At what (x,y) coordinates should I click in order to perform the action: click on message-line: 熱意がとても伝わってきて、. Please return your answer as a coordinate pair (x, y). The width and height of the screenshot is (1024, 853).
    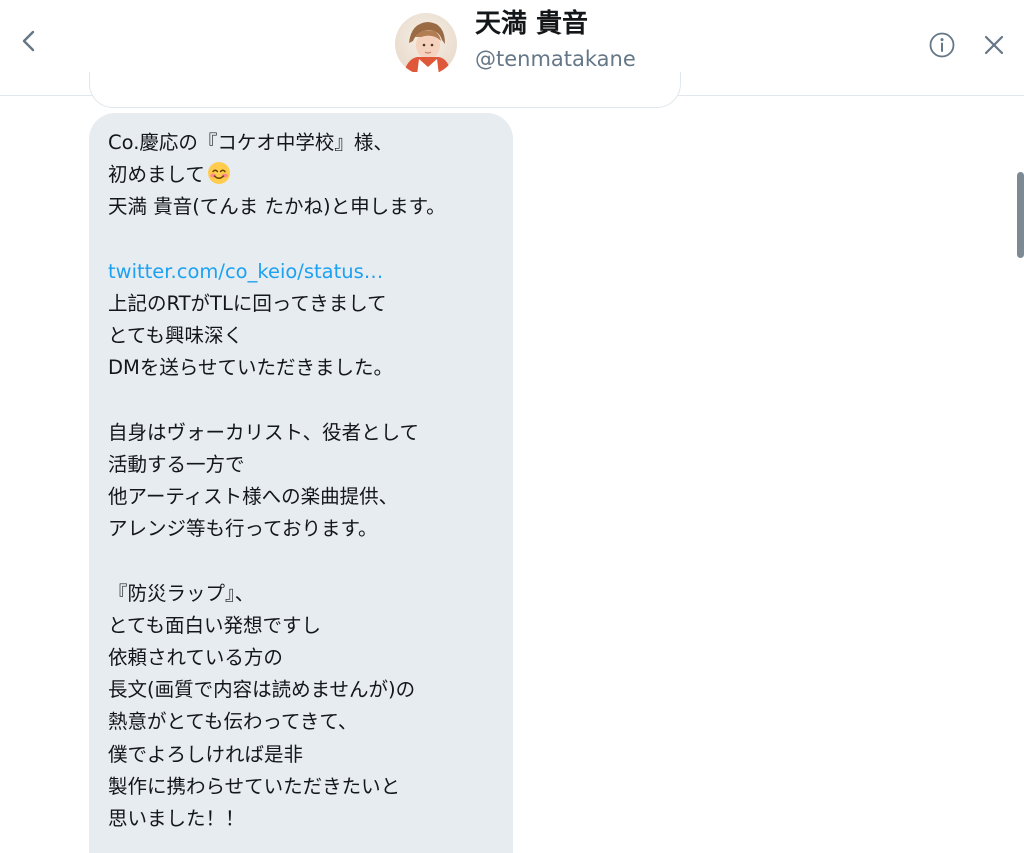
    Looking at the image, I should click on (233, 722).